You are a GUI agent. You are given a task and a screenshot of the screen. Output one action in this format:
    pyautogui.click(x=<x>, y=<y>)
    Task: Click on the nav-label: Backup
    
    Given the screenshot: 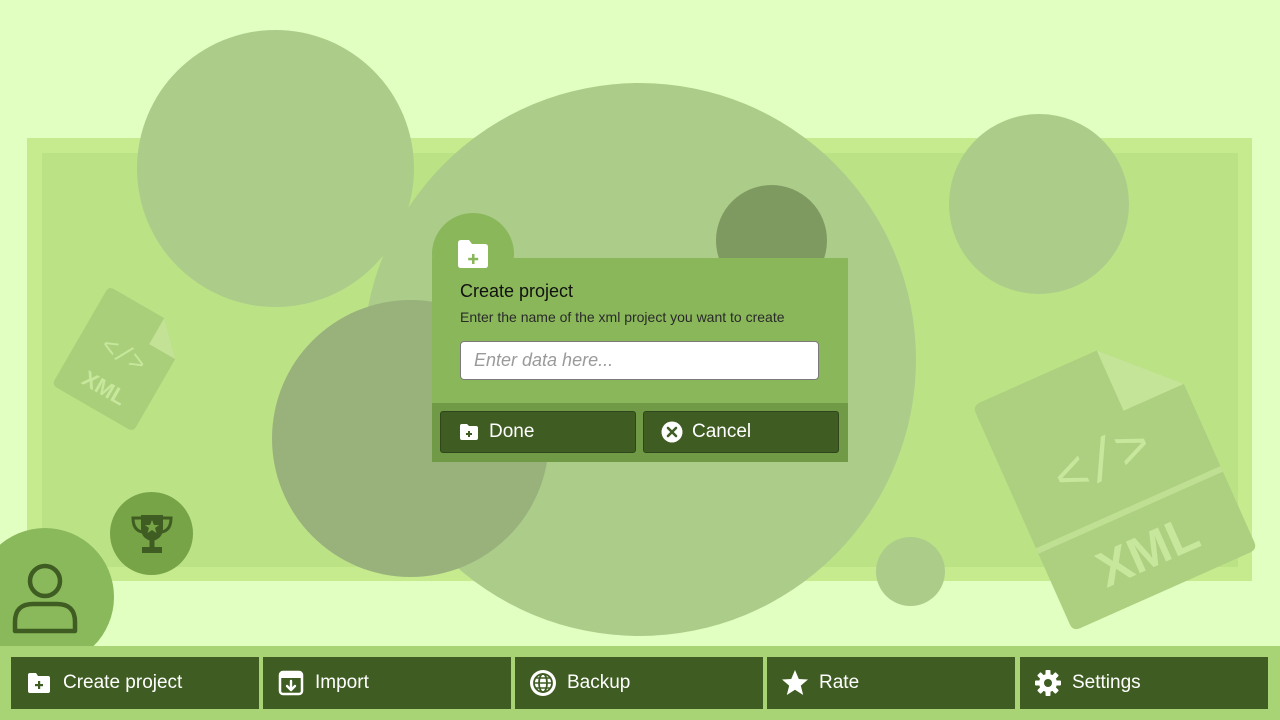 What is the action you would take?
    pyautogui.click(x=599, y=682)
    